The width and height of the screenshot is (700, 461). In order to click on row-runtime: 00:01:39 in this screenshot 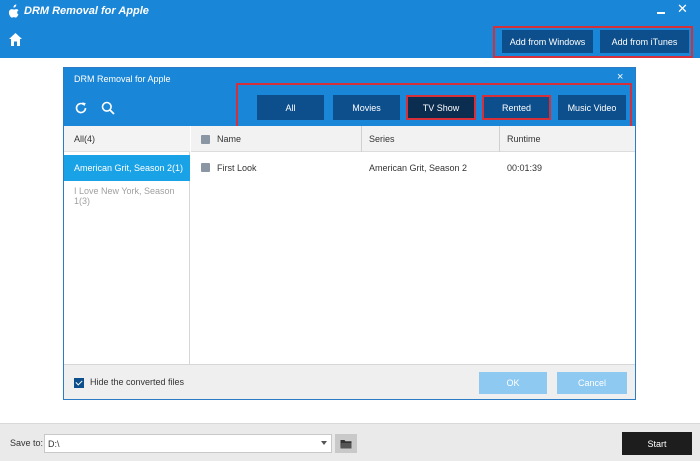, I will do `click(525, 168)`.